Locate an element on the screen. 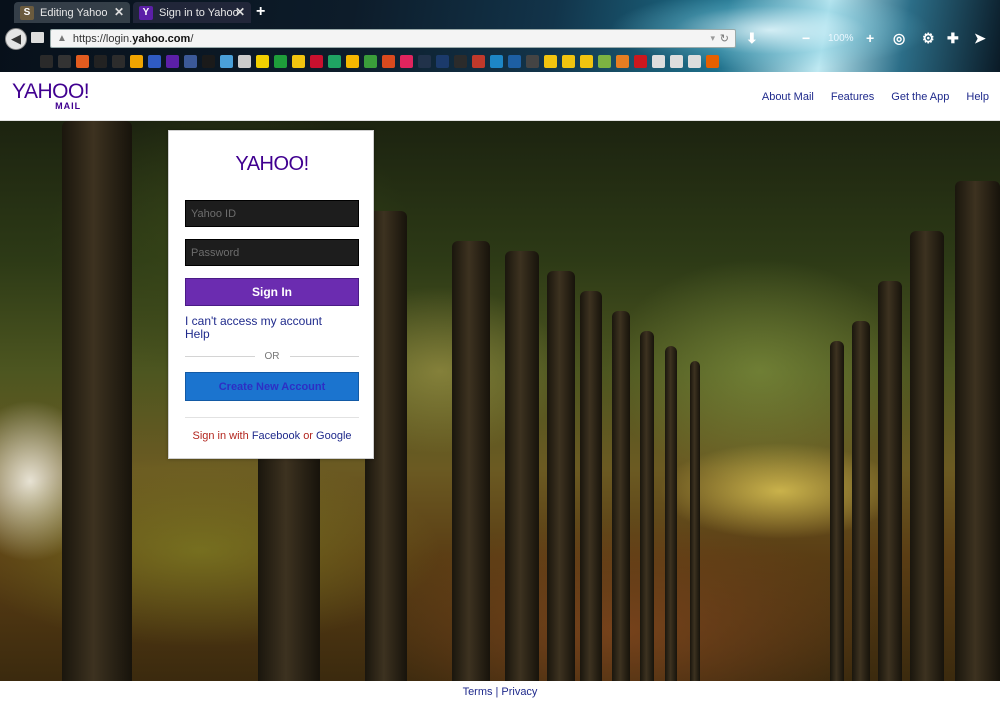 The height and width of the screenshot is (707, 1000). nav-get-the-app: Get the App is located at coordinates (920, 97).